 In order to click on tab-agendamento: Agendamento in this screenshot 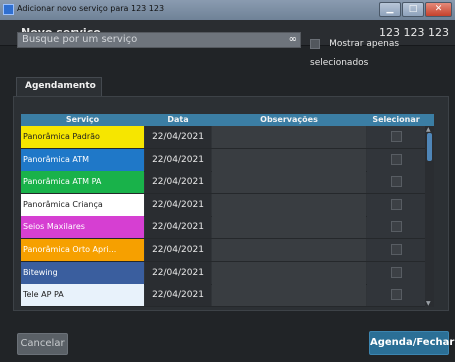, I will do `click(59, 86)`.